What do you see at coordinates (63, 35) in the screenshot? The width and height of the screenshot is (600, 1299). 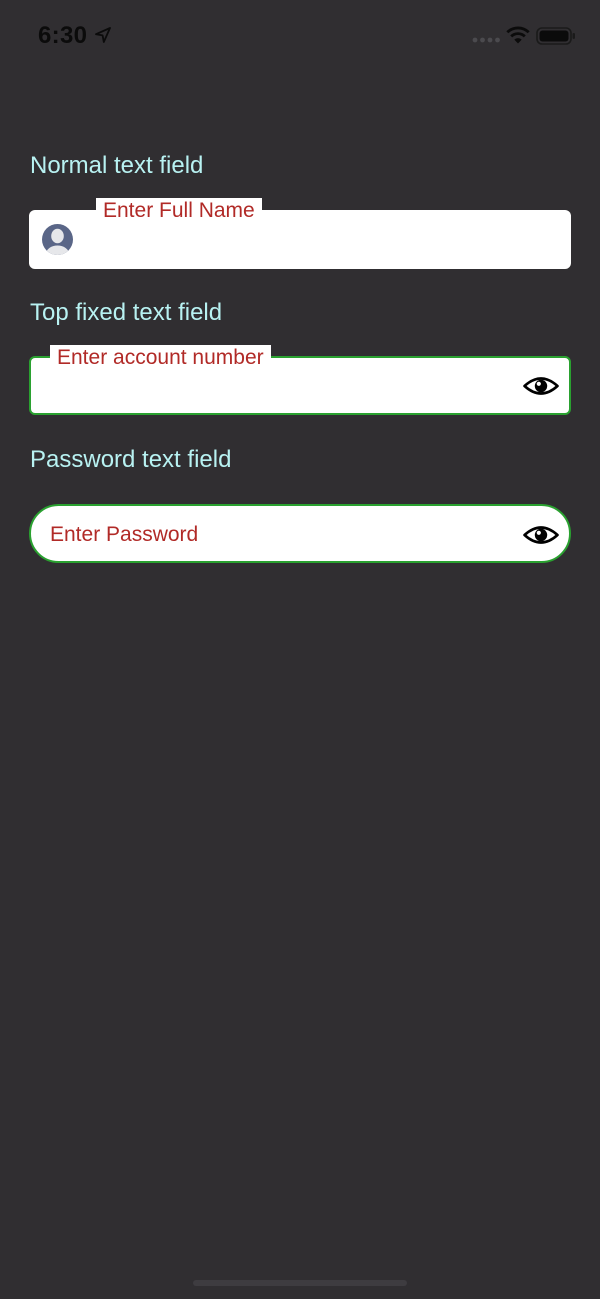 I see `status-time: 6:30` at bounding box center [63, 35].